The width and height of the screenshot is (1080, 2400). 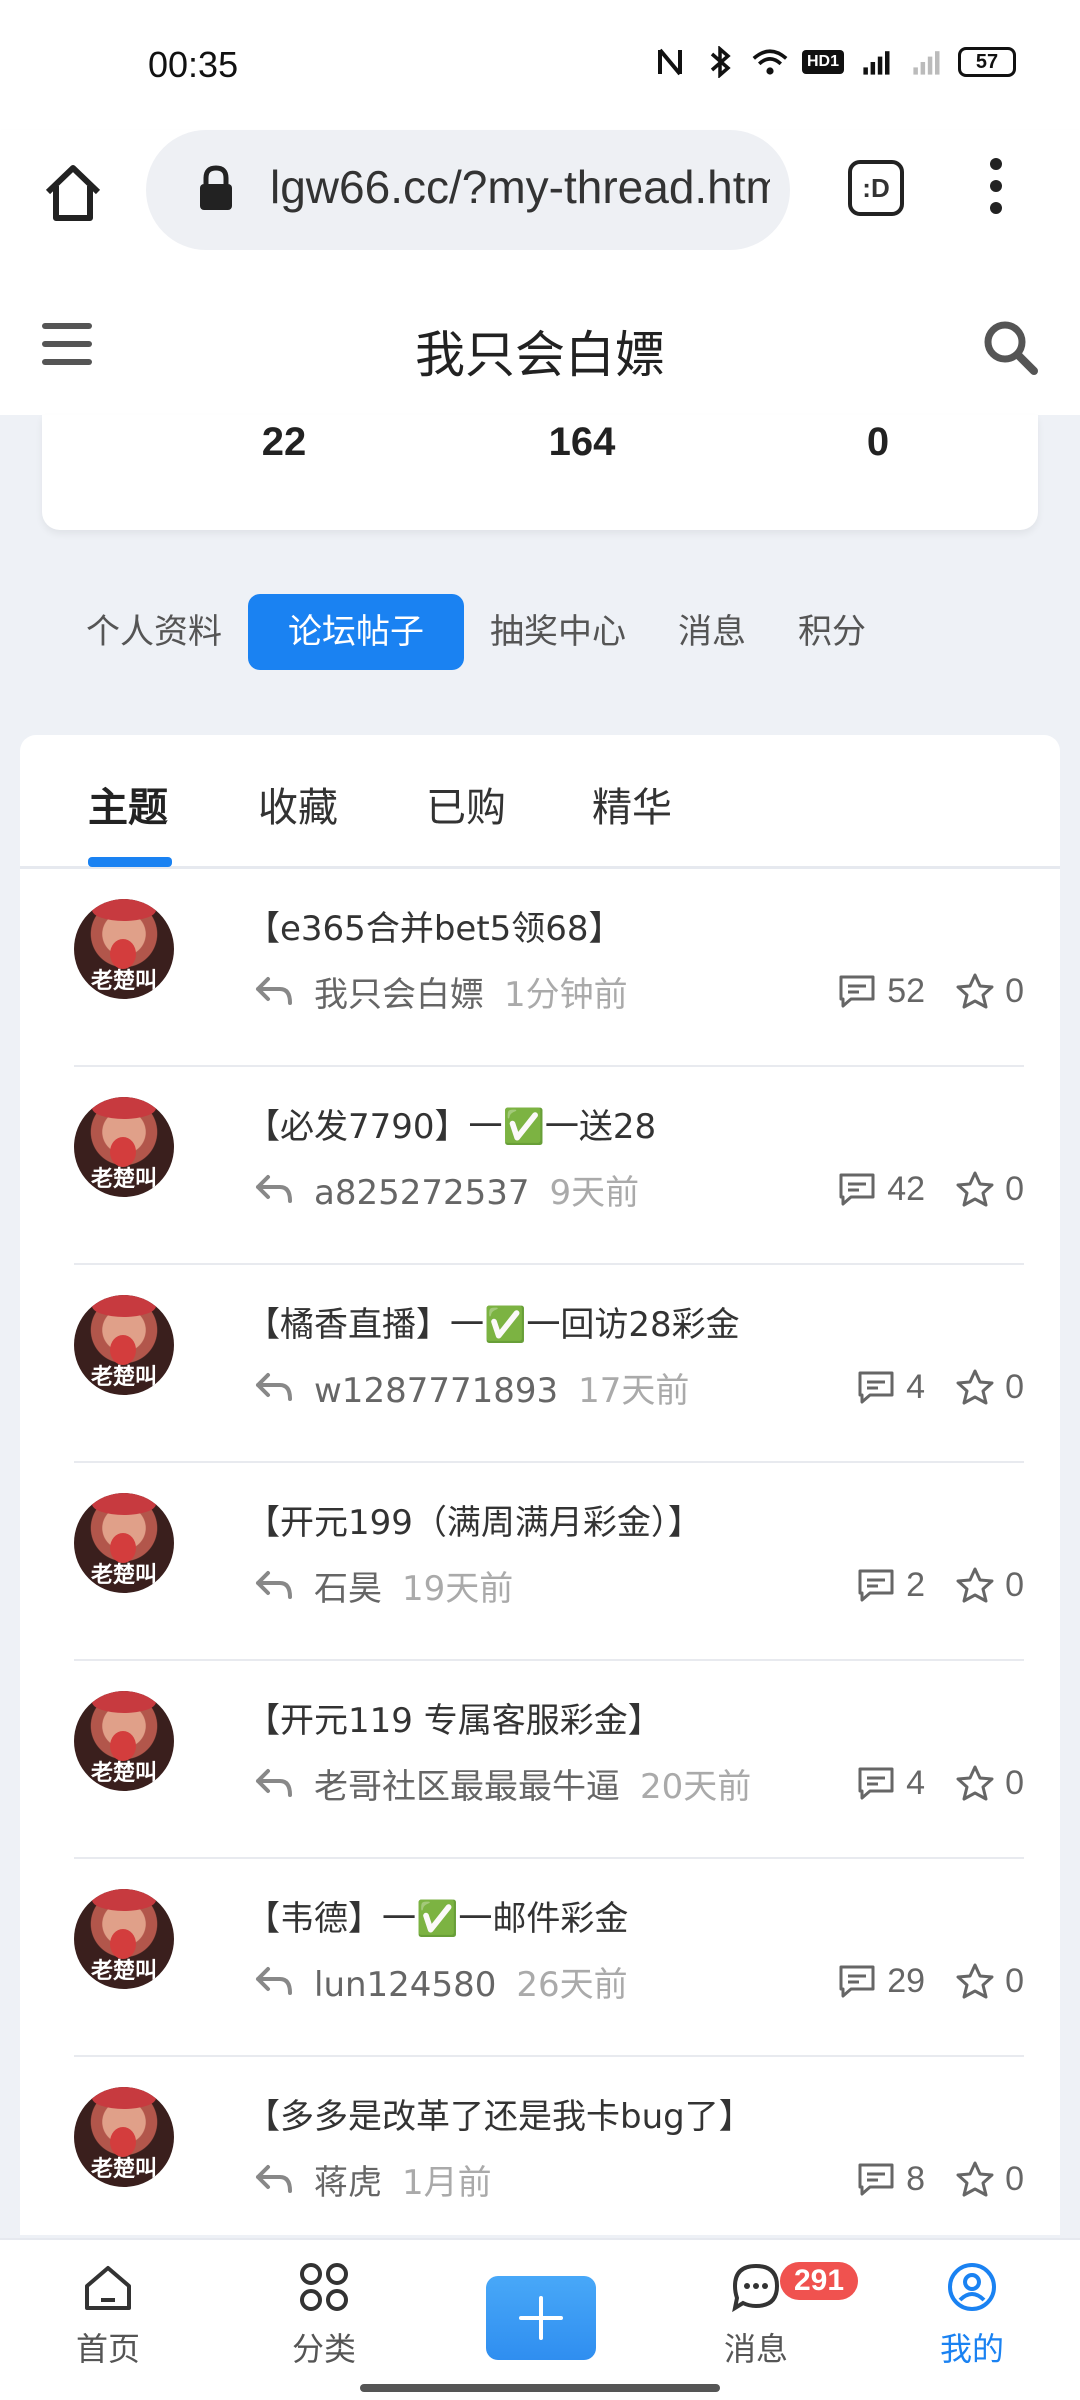 I want to click on post-time: 19天前, so click(x=458, y=1589).